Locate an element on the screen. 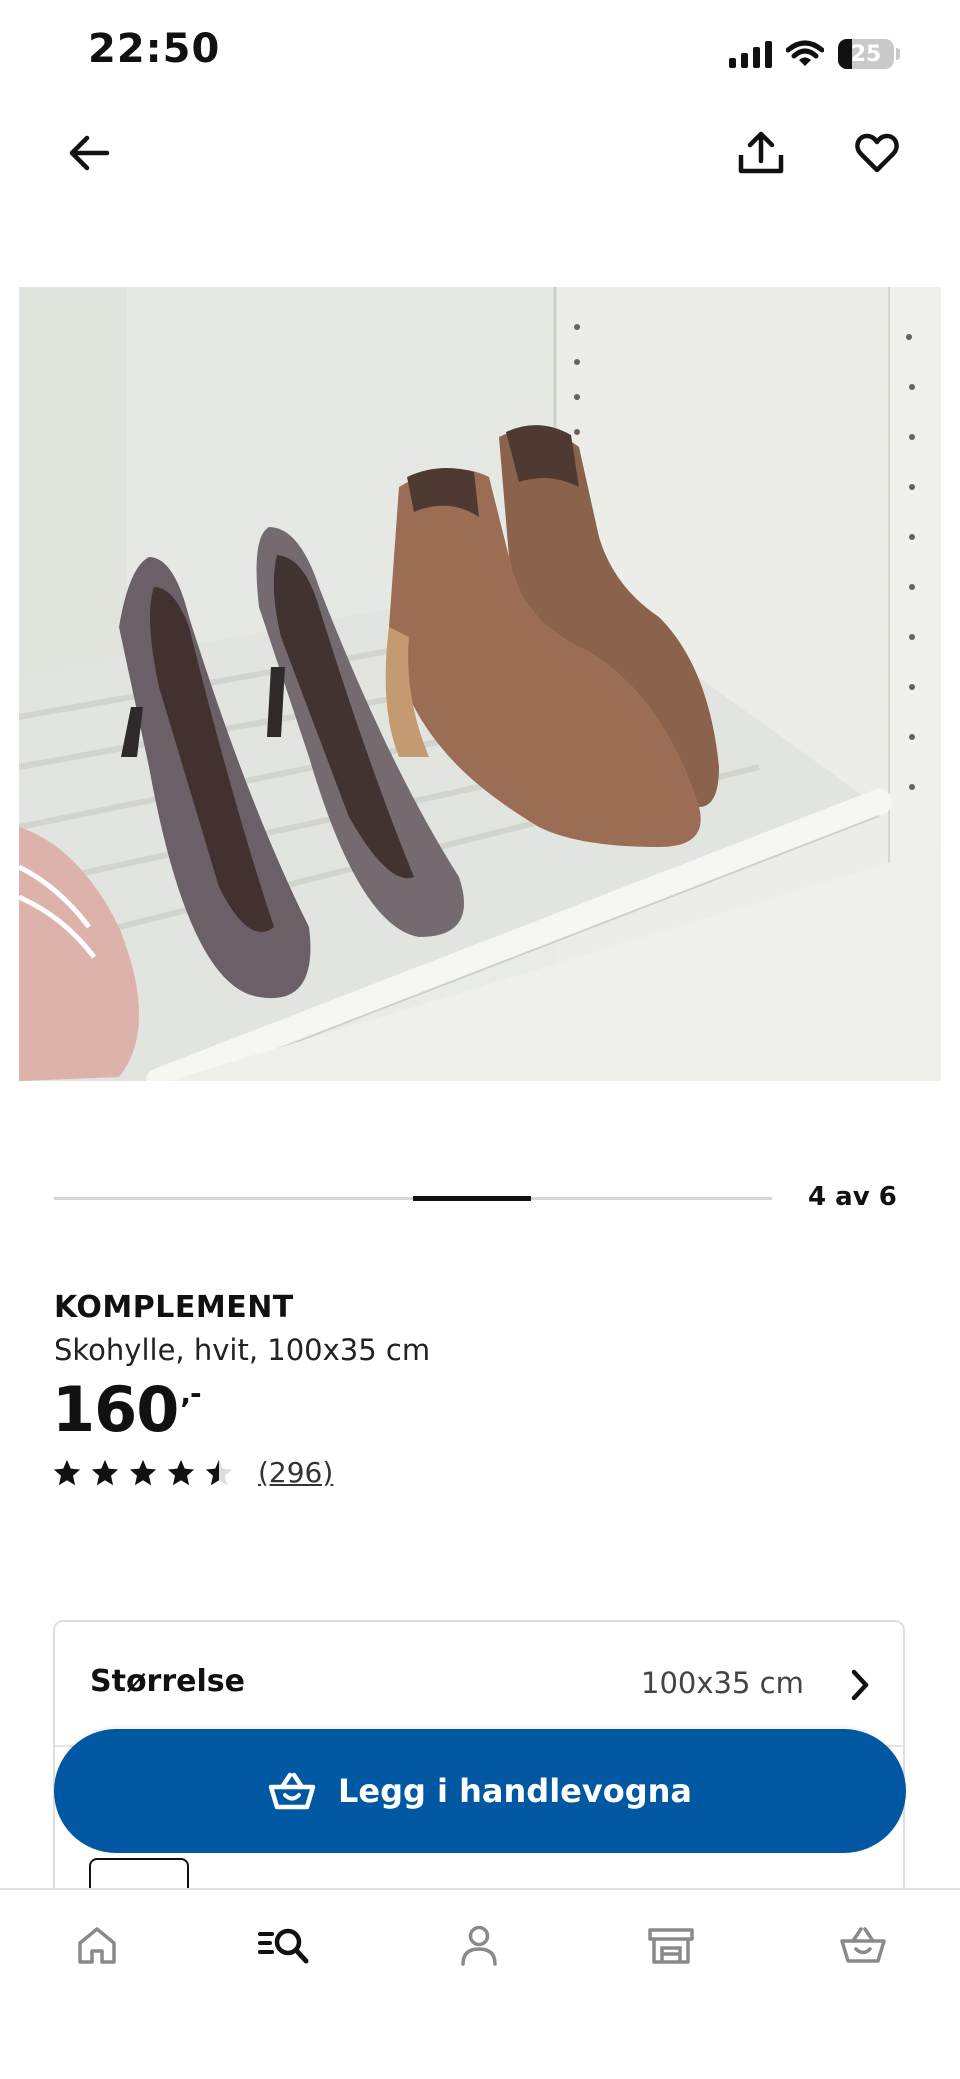 The image size is (960, 2079). product-name: KOMPLEMENT is located at coordinates (174, 1307).